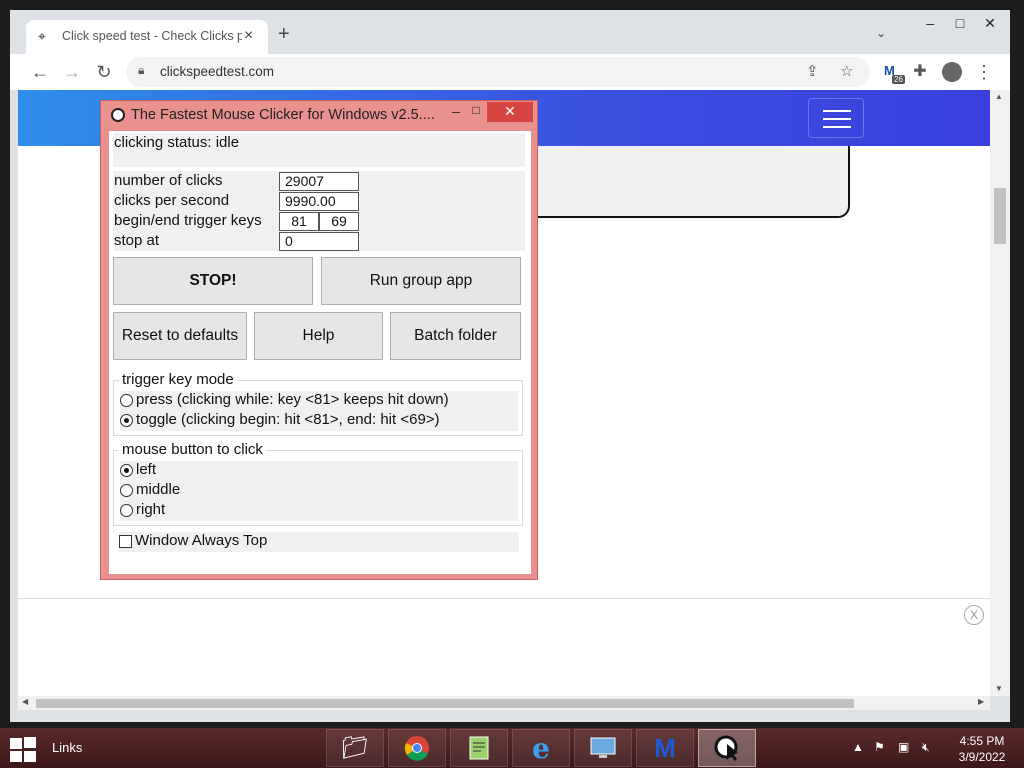  Describe the element at coordinates (990, 24) in the screenshot. I see `close-button: ✕` at that location.